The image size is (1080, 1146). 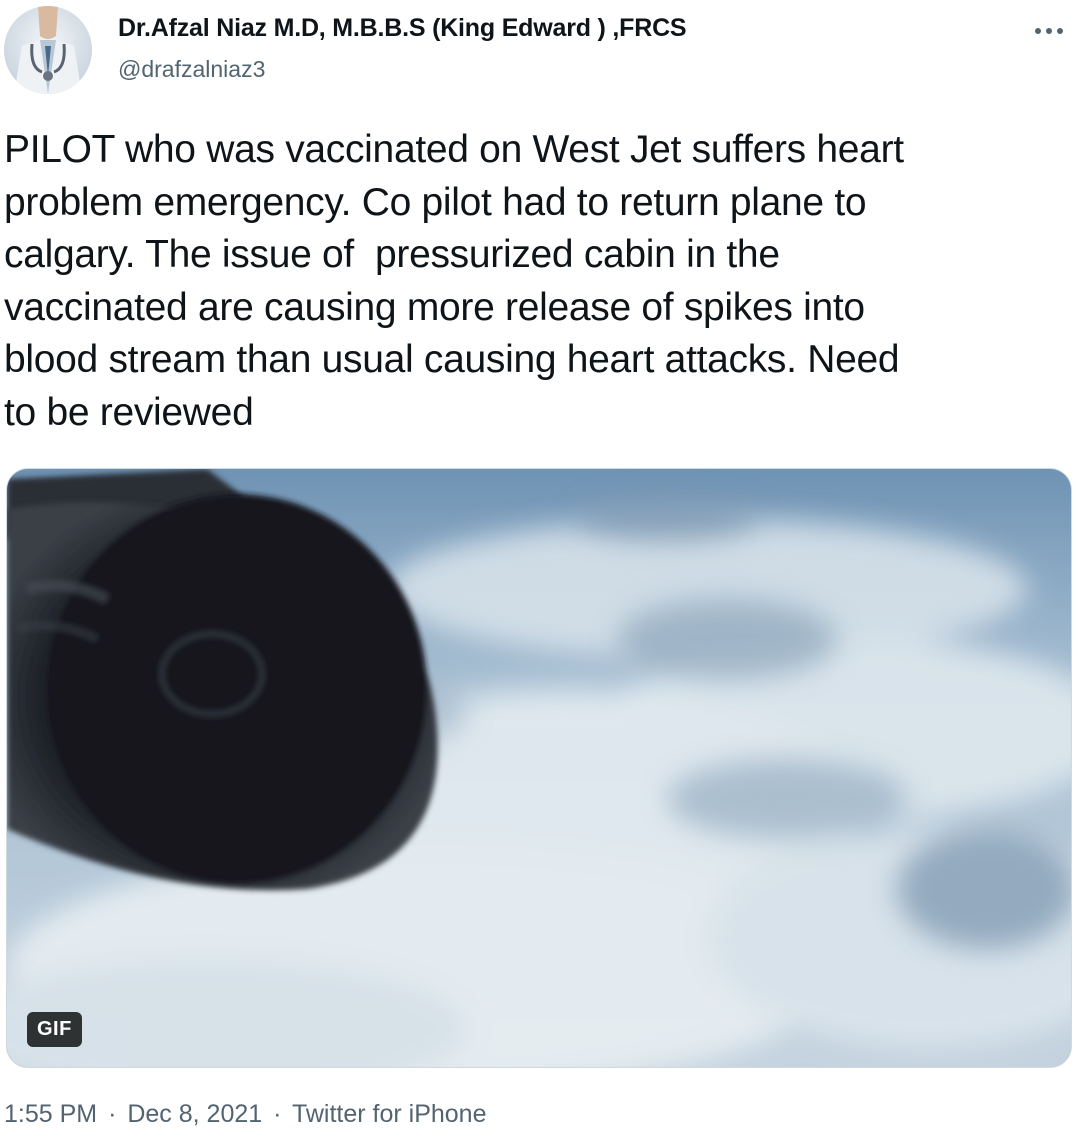 What do you see at coordinates (389, 1114) in the screenshot?
I see `tweet-source: Twitter for iPhone` at bounding box center [389, 1114].